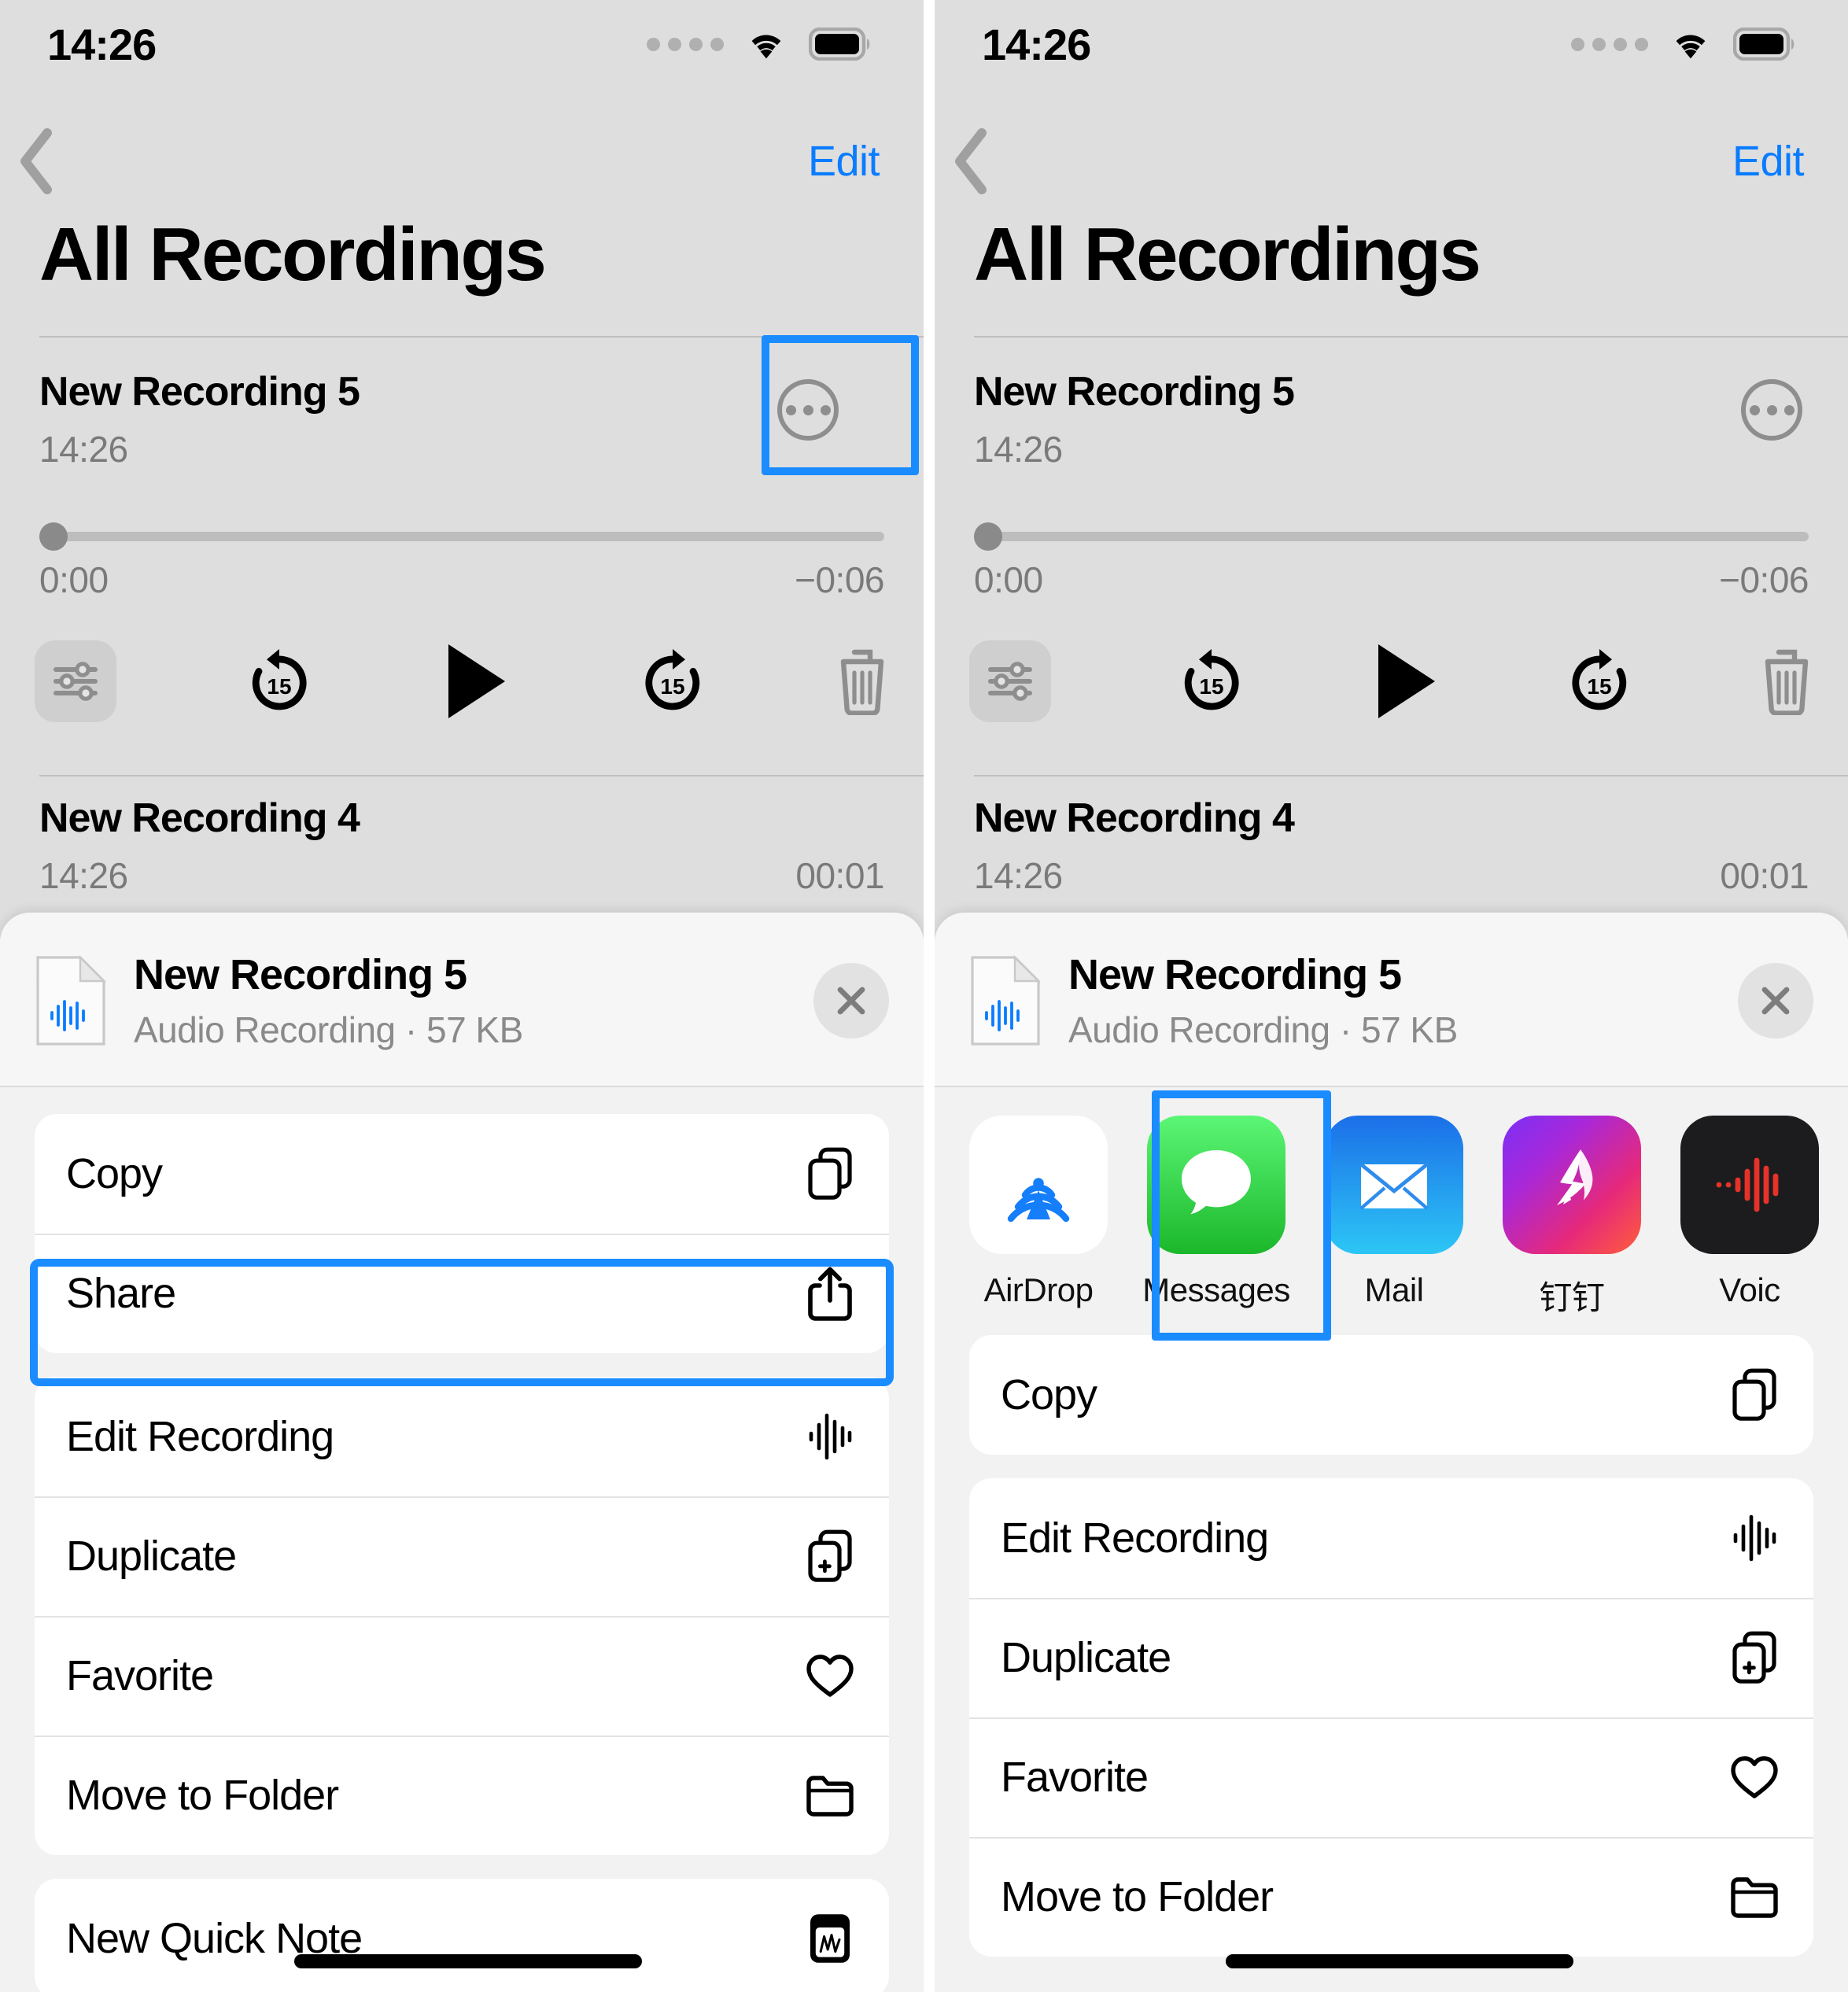 The height and width of the screenshot is (1992, 1848). What do you see at coordinates (1038, 1290) in the screenshot?
I see `share-target-label: AirDrop` at bounding box center [1038, 1290].